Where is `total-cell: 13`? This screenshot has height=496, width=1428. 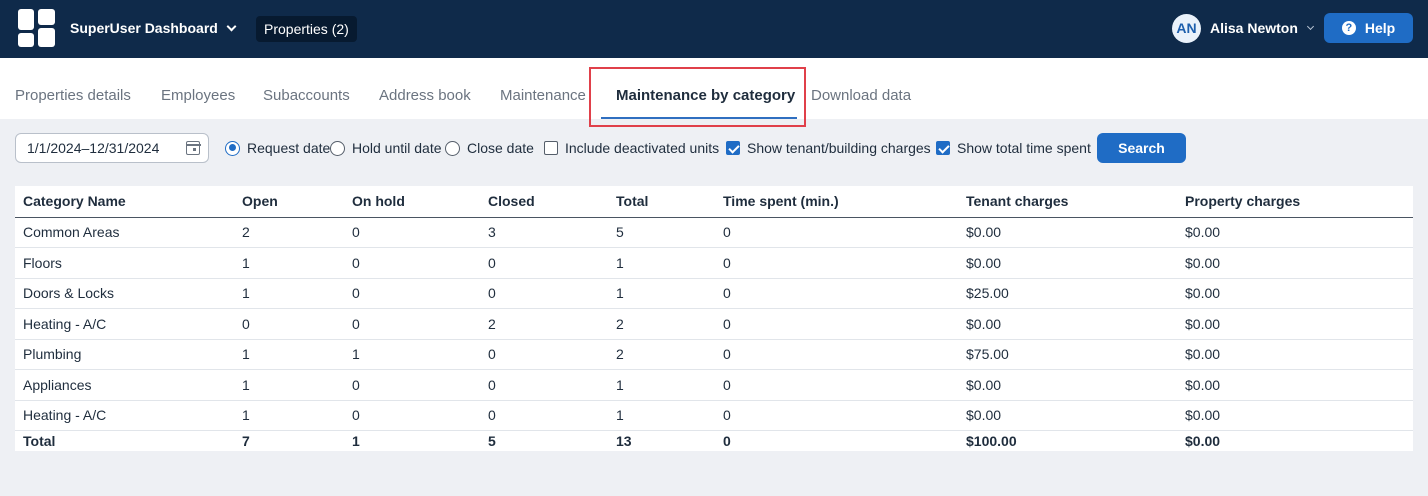 total-cell: 13 is located at coordinates (624, 440).